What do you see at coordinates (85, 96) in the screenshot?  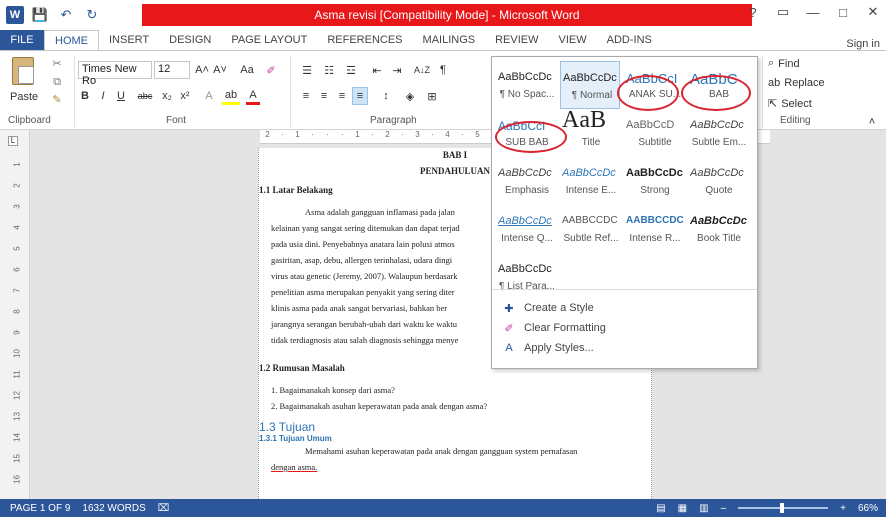 I see `bold-button: B` at bounding box center [85, 96].